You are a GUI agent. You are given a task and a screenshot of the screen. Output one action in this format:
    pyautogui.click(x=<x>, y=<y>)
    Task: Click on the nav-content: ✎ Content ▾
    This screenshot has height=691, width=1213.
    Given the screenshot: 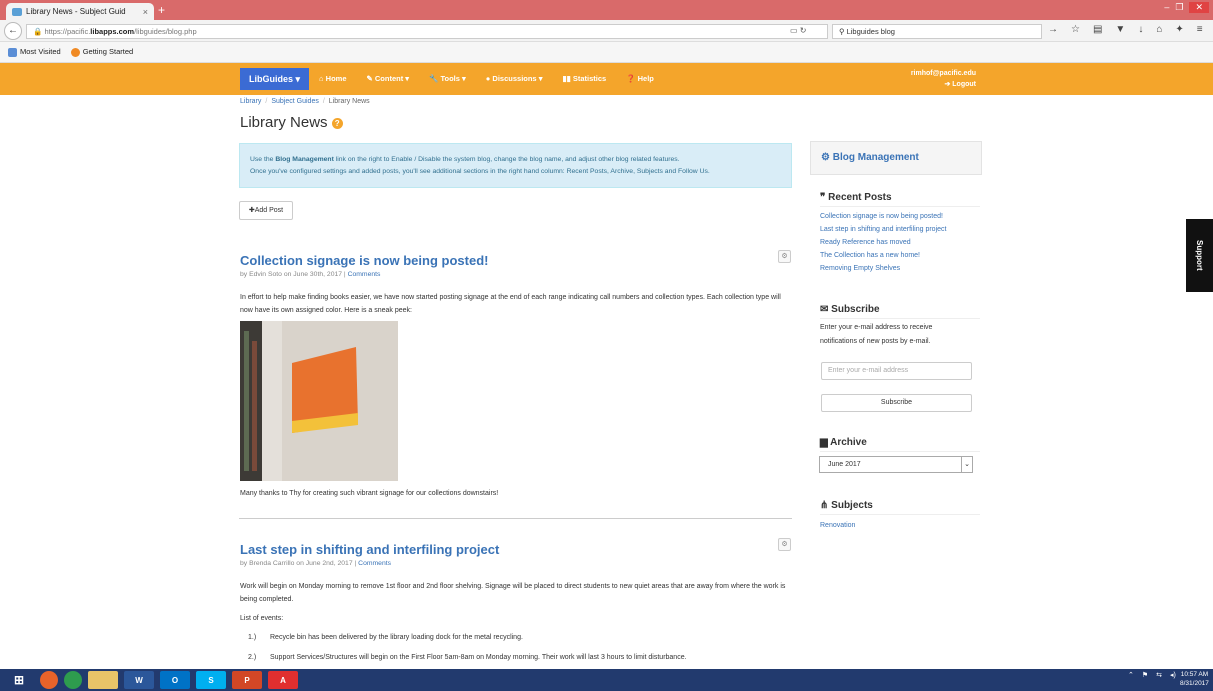 What is the action you would take?
    pyautogui.click(x=388, y=79)
    